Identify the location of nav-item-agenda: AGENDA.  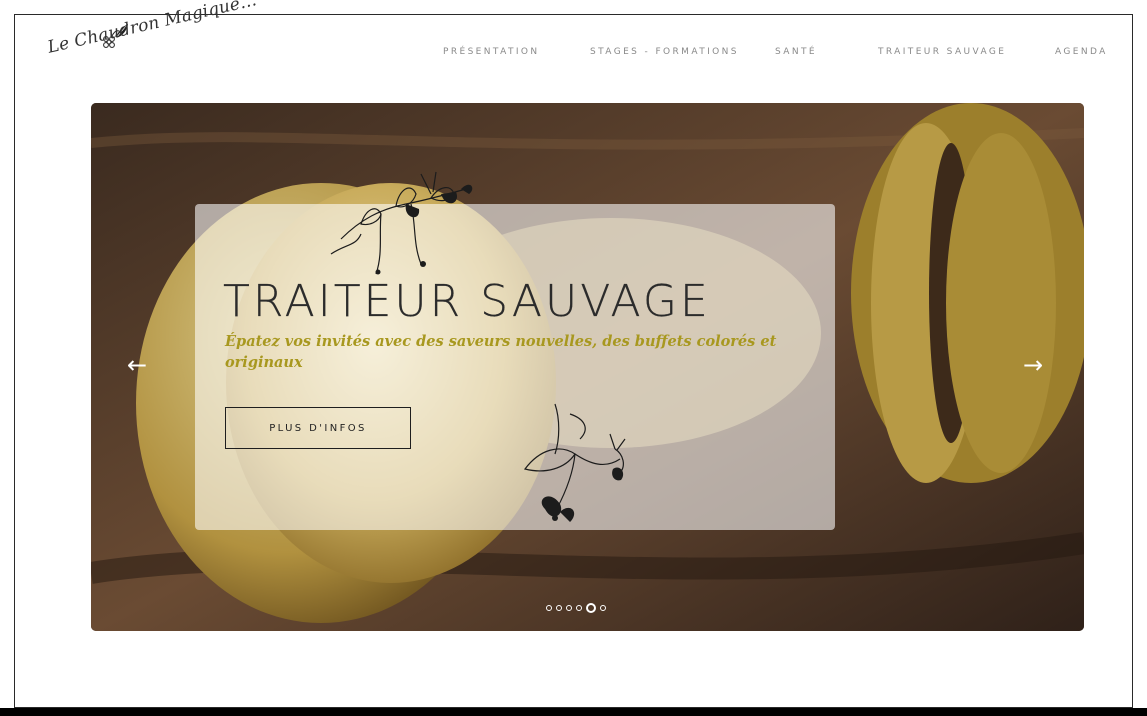
(1081, 52).